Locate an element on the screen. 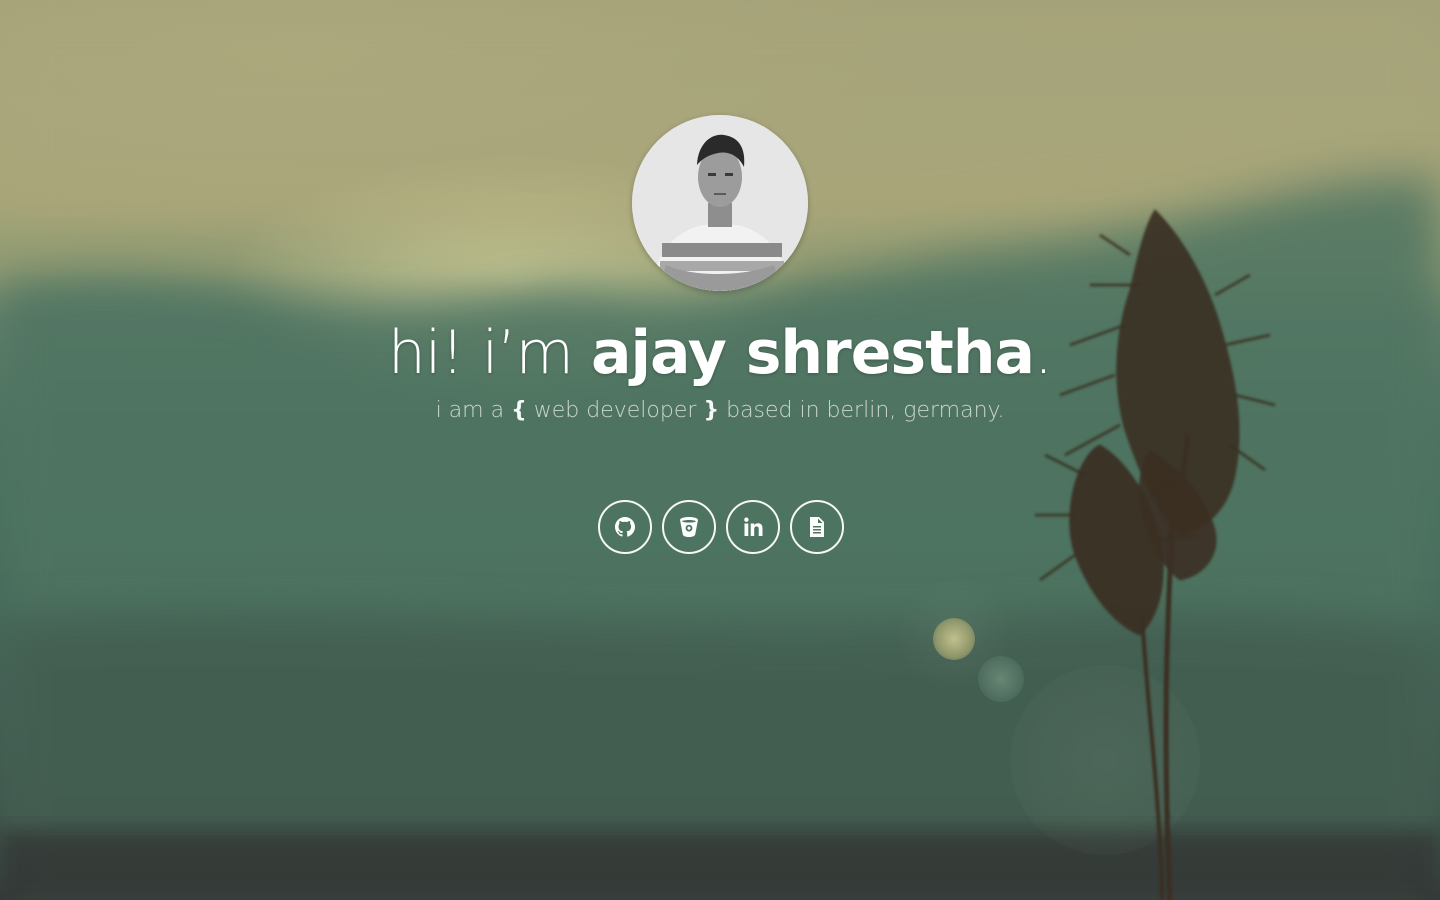 The image size is (1440, 900). page-title: hi! i’m ajay shrestha. is located at coordinates (720, 353).